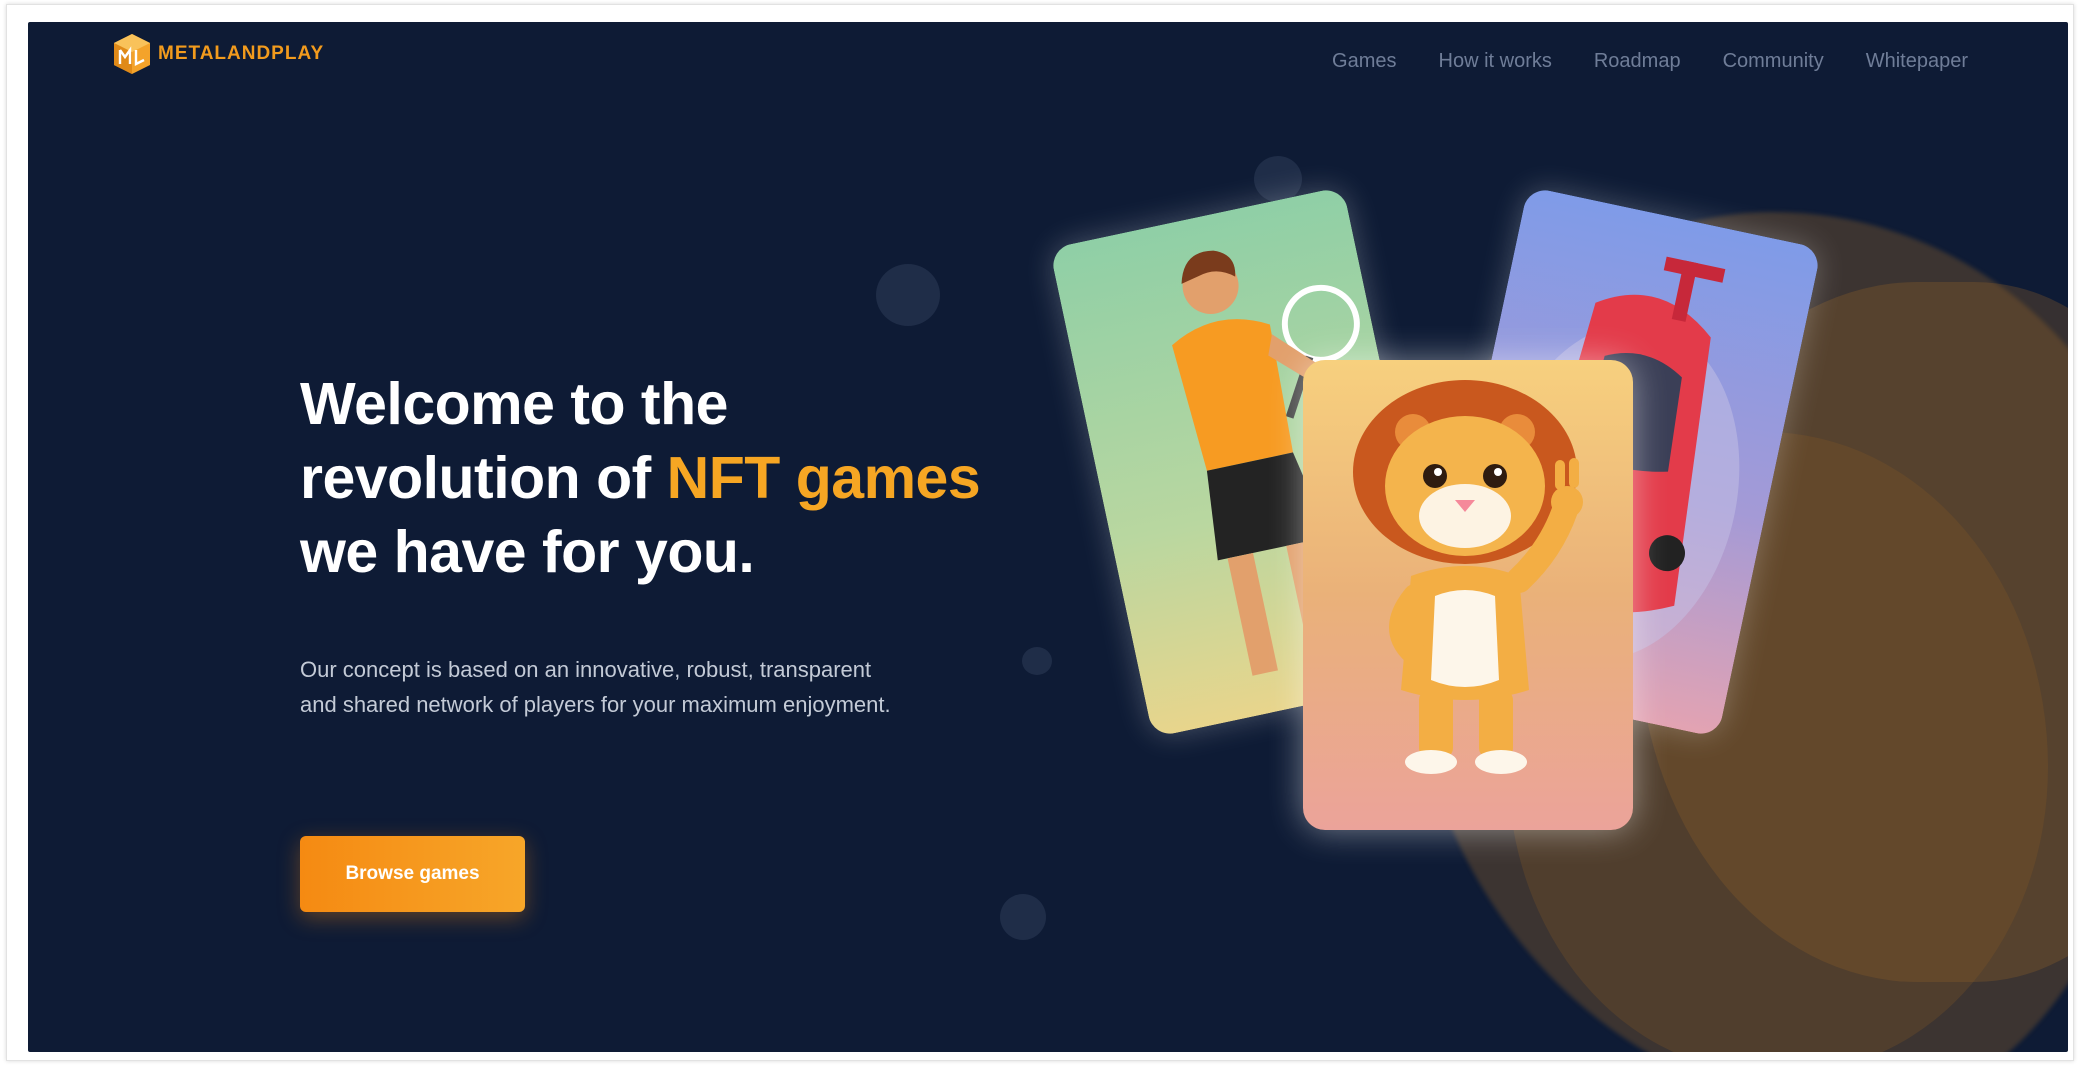 The width and height of the screenshot is (2079, 1065). What do you see at coordinates (1773, 61) in the screenshot?
I see `nav-link-community: Community` at bounding box center [1773, 61].